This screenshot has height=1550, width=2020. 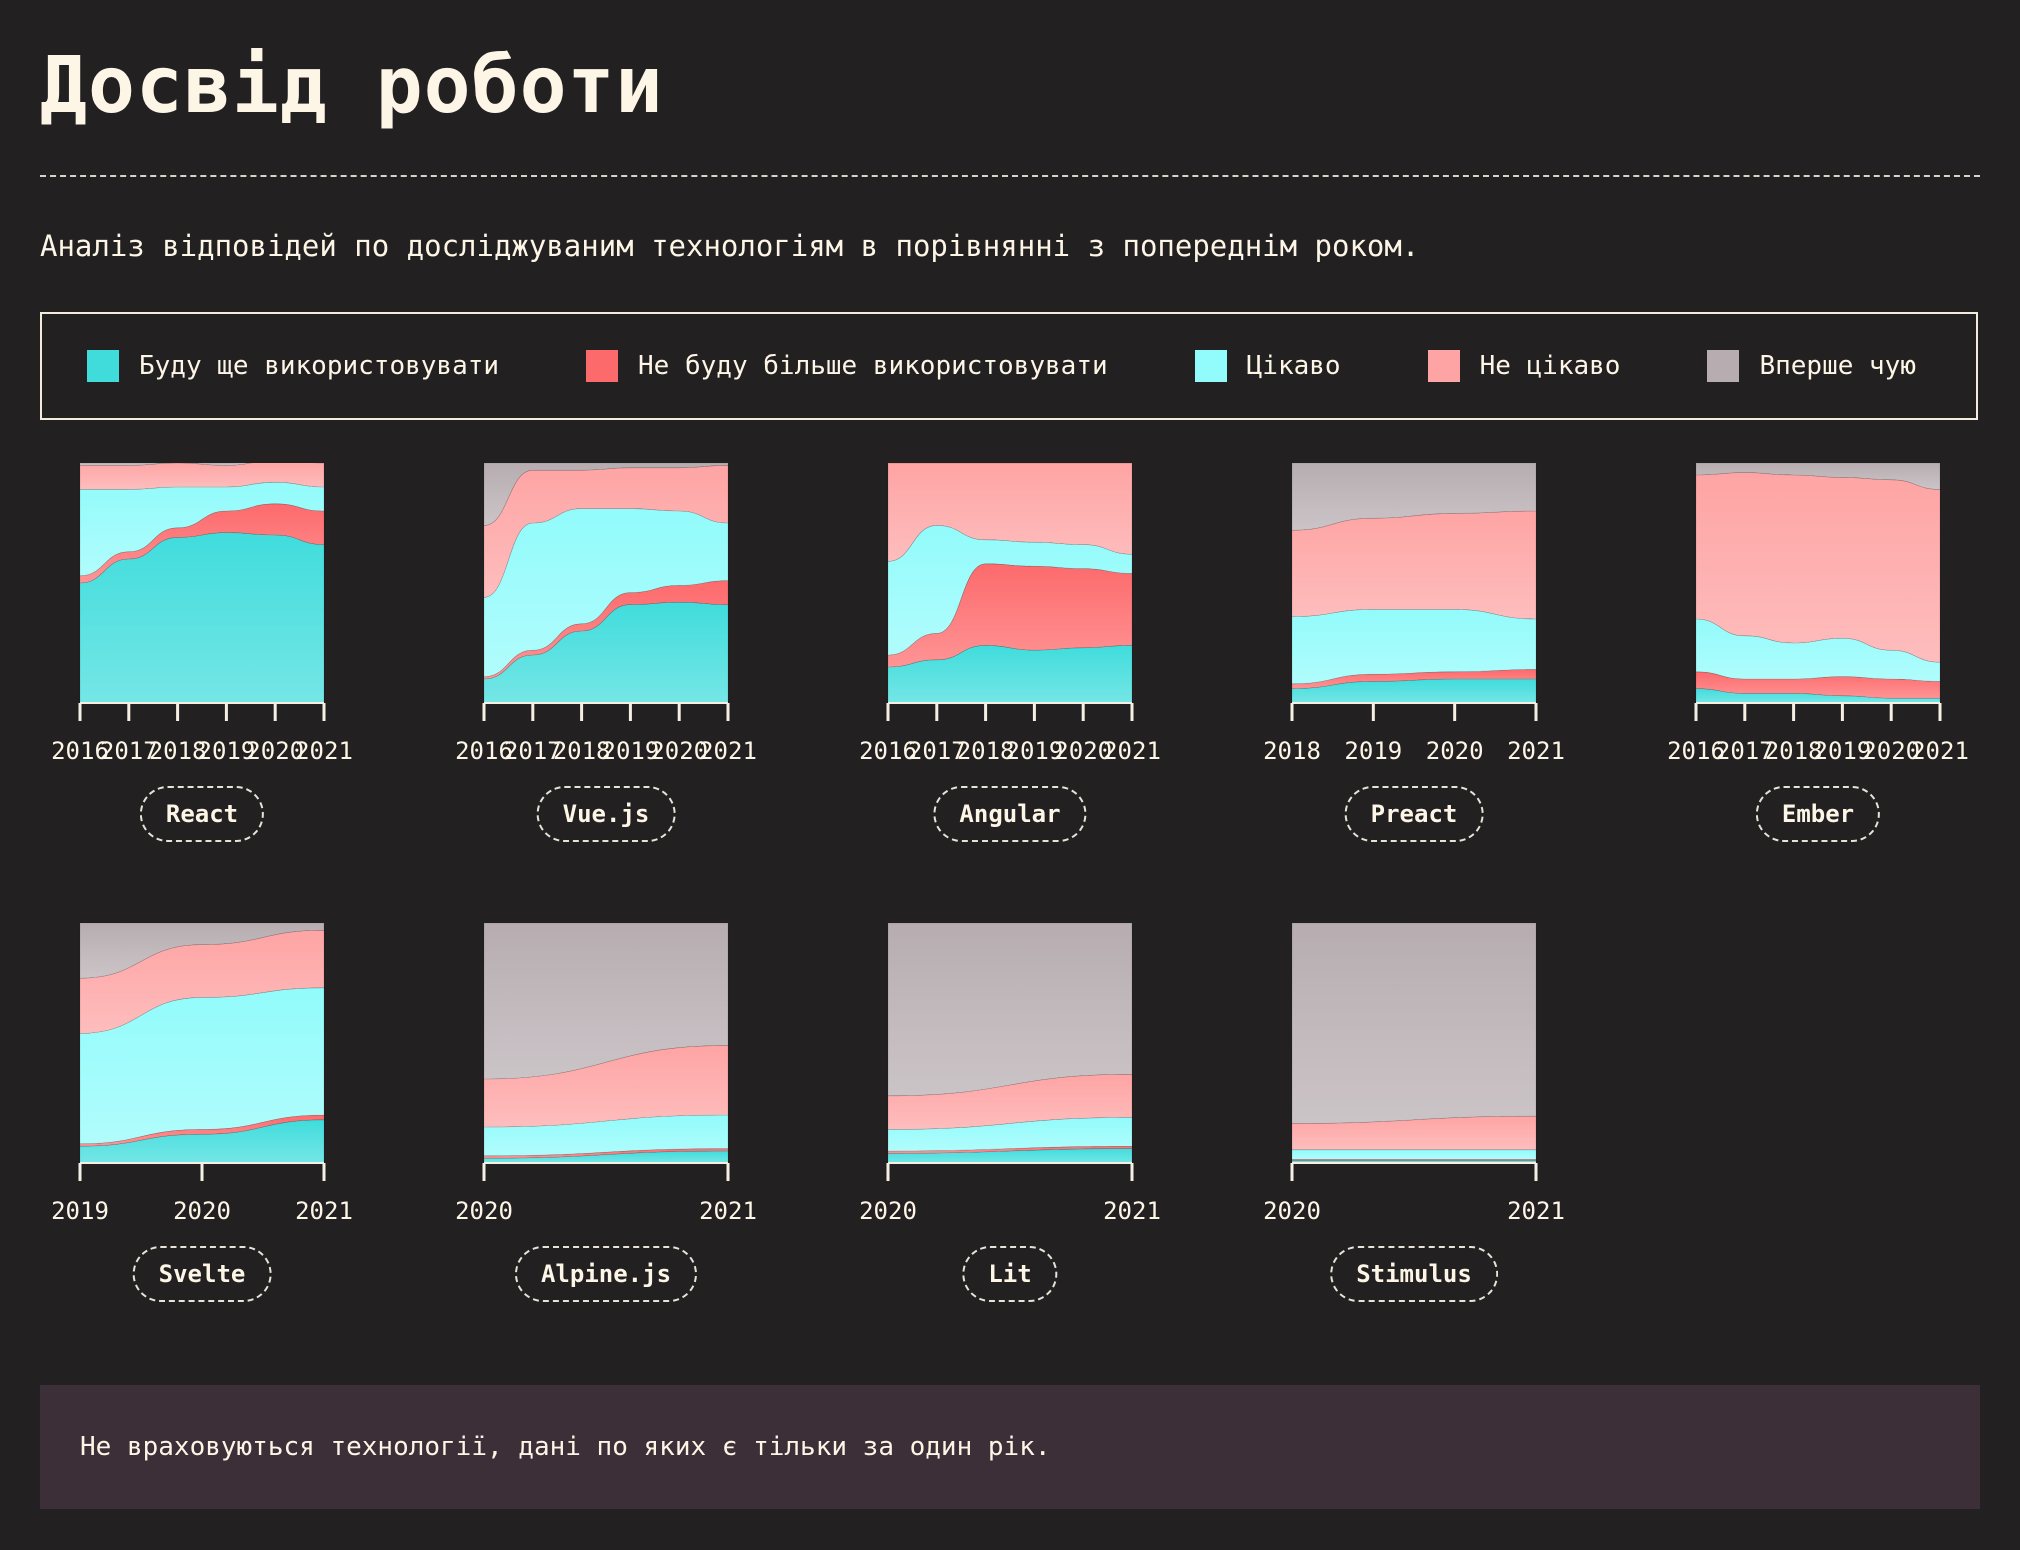 I want to click on chart-name-label: Preact, so click(x=1414, y=814).